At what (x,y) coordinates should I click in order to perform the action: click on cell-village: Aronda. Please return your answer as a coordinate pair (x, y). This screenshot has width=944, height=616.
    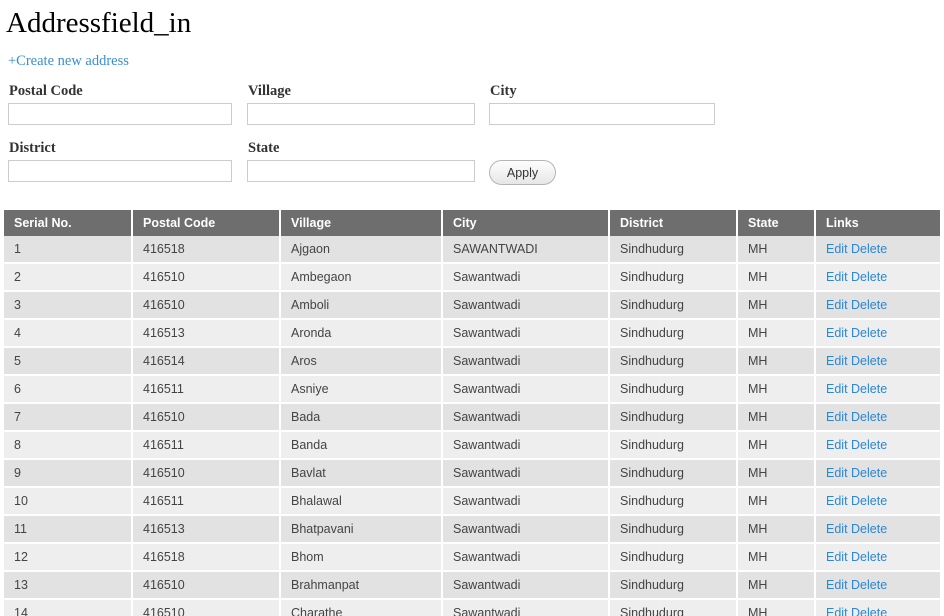
    Looking at the image, I should click on (361, 333).